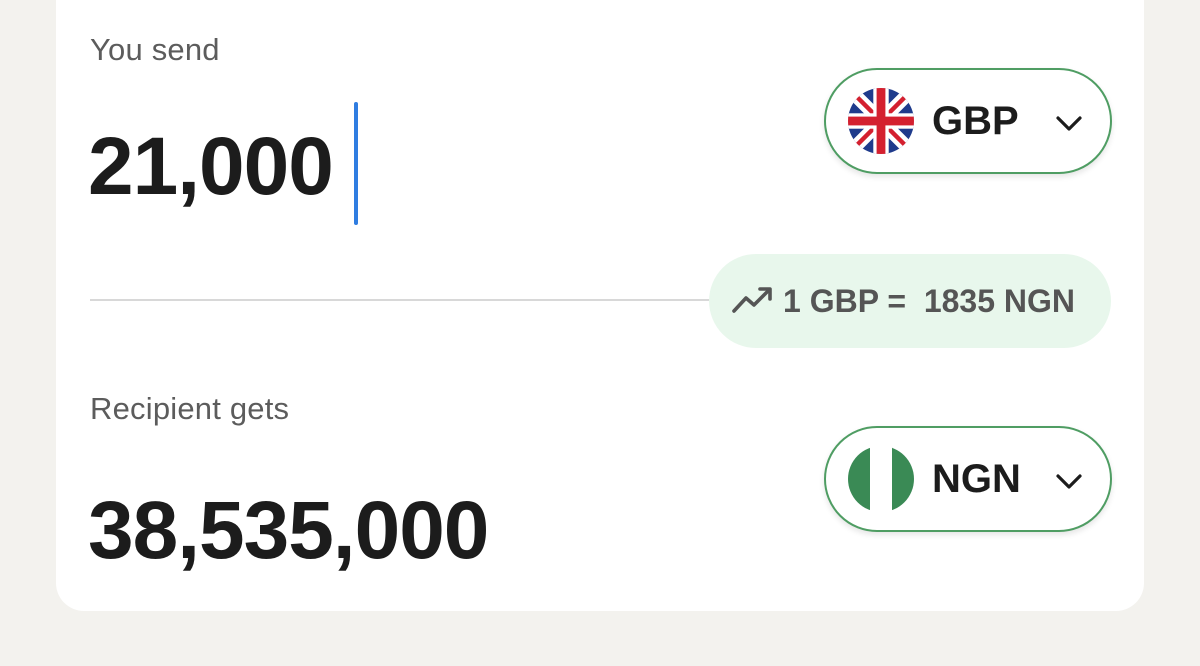 This screenshot has width=1200, height=666. I want to click on nigeria-flag-icon, so click(881, 479).